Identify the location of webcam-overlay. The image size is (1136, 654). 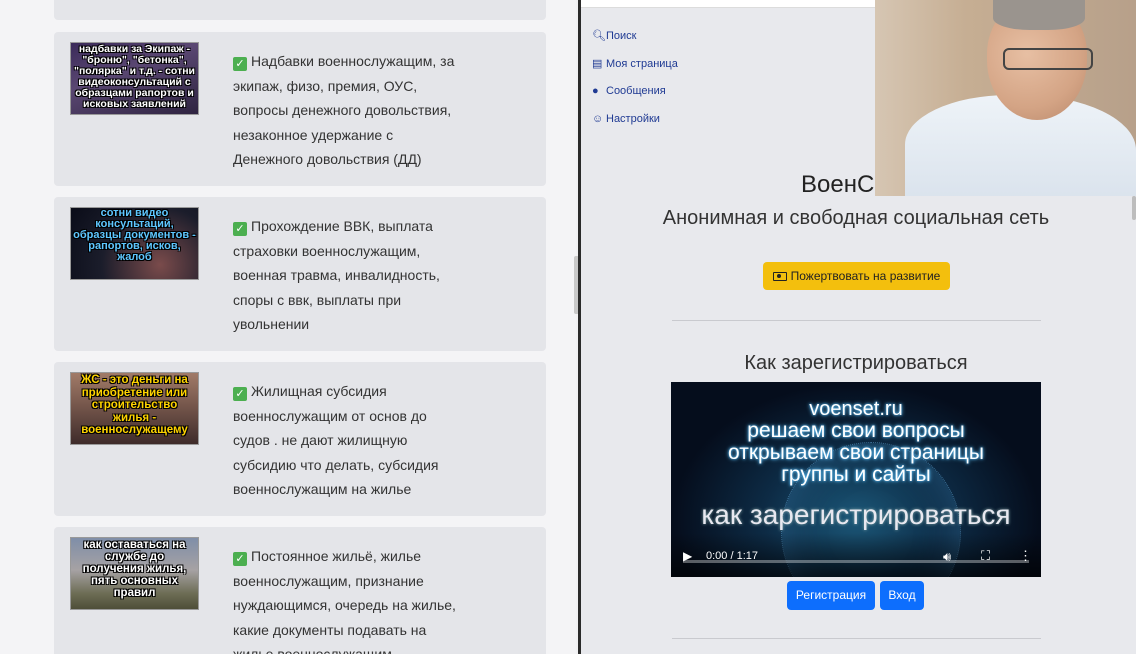
(1005, 98).